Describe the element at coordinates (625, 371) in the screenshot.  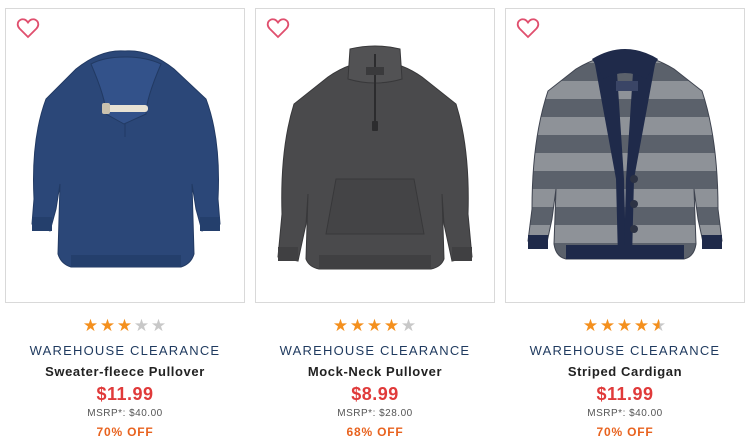
I see `product-name: Striped Cardigan` at that location.